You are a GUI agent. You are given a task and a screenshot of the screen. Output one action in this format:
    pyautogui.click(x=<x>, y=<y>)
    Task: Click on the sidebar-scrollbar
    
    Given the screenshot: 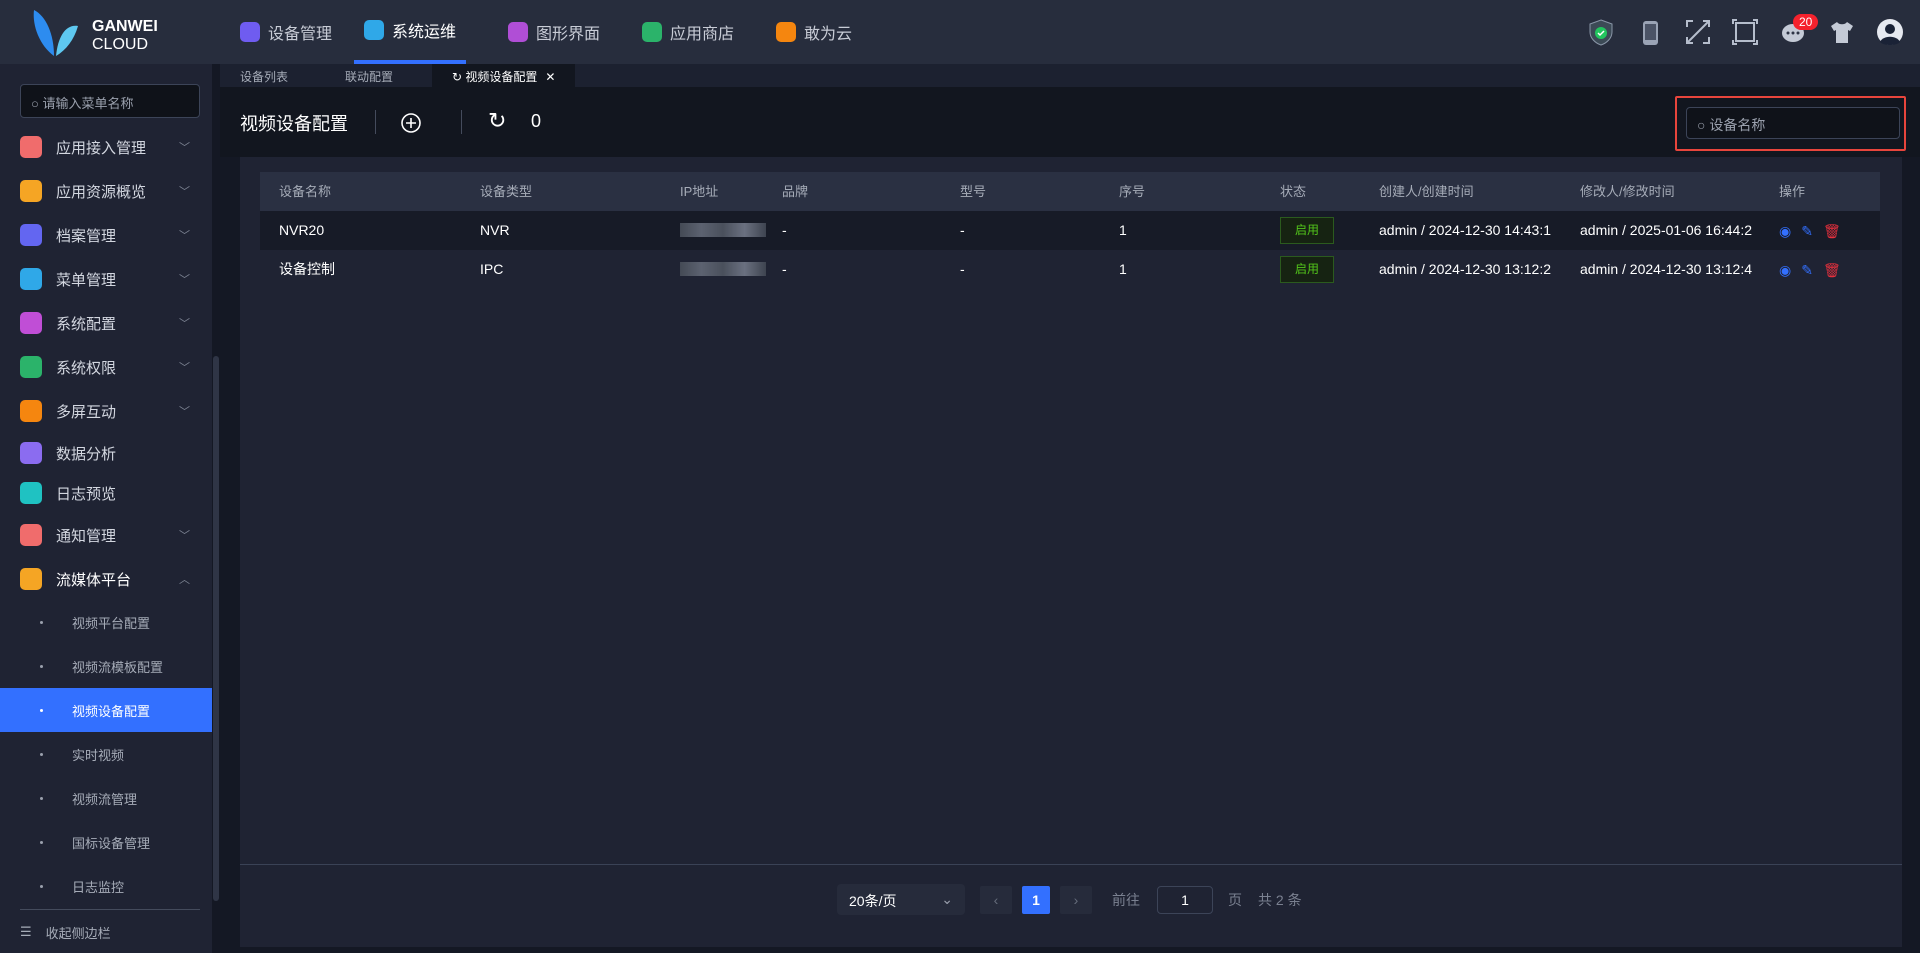 What is the action you would take?
    pyautogui.click(x=216, y=628)
    